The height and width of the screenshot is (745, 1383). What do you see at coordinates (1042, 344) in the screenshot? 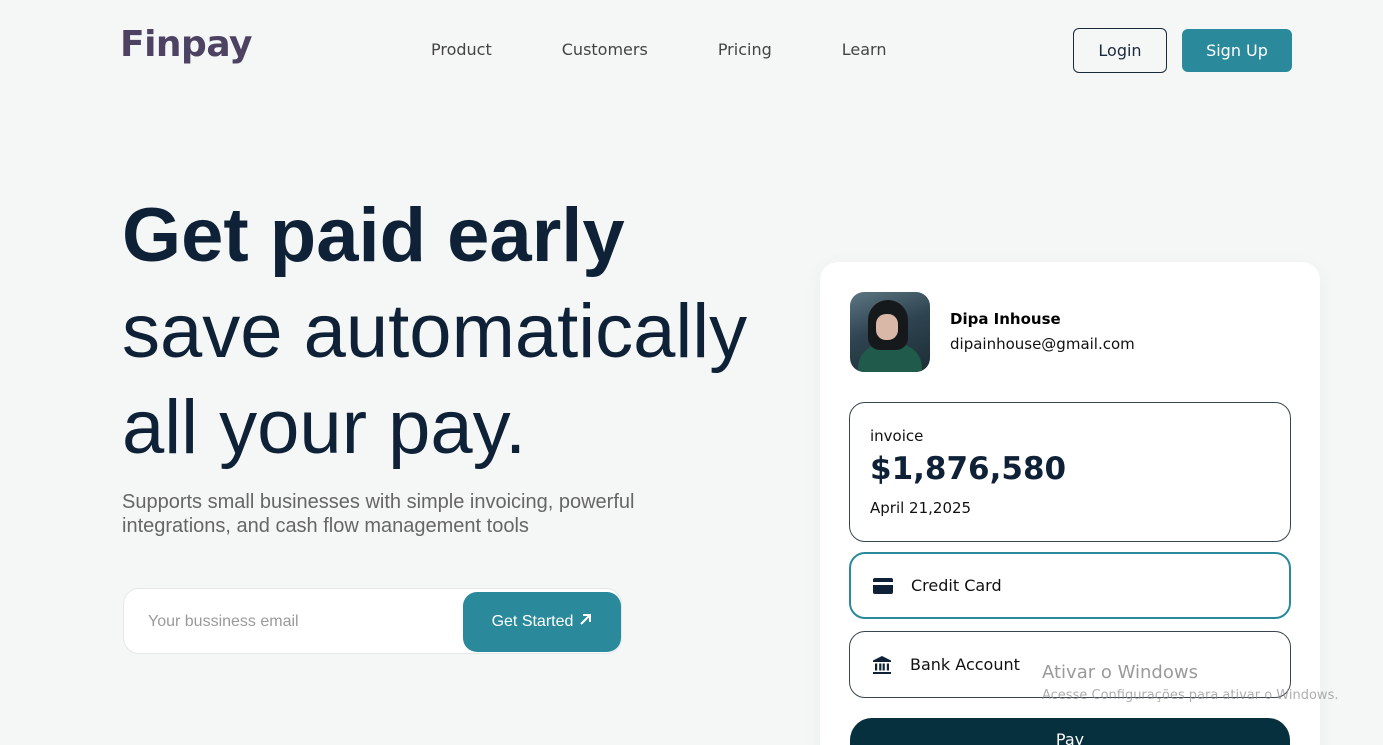
I see `user-email: dipainhouse@gmail.com` at bounding box center [1042, 344].